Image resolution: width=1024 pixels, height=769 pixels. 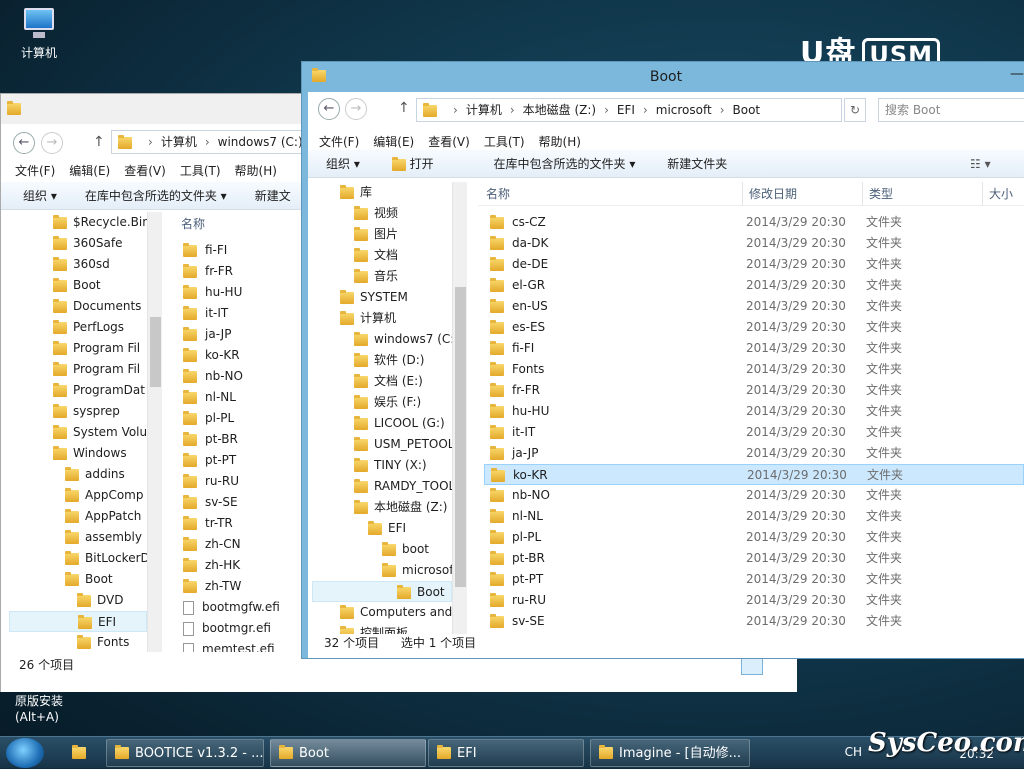 I want to click on refresh-icon: ↻, so click(x=855, y=110).